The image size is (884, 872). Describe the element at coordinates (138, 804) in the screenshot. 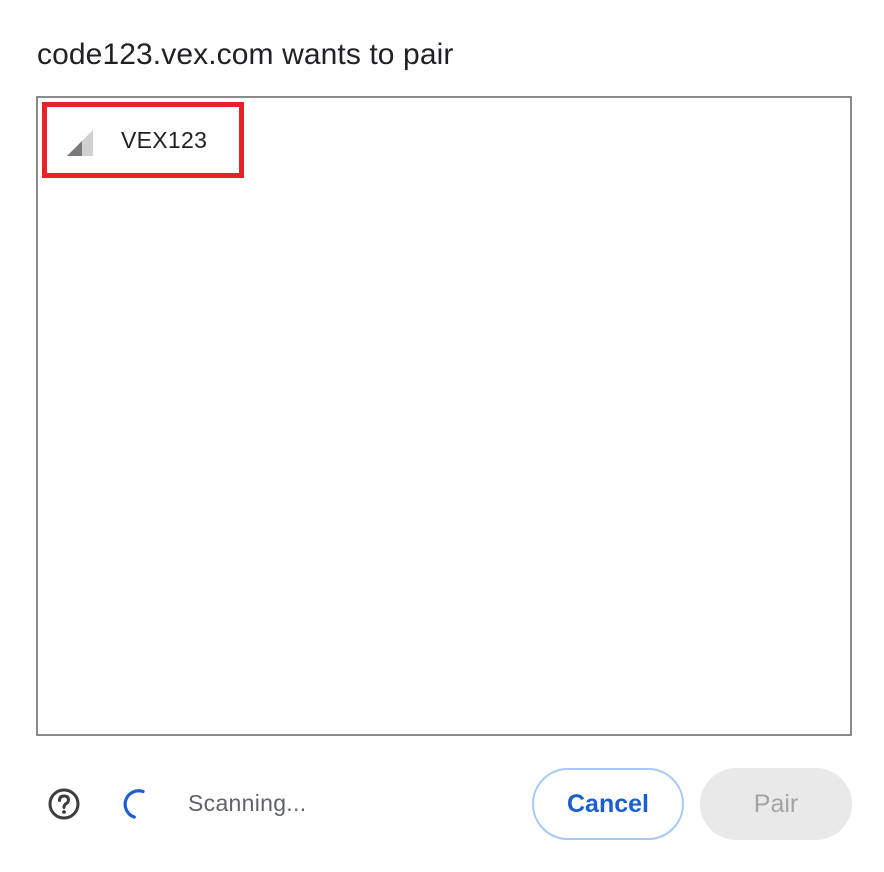

I see `loading-spinner-icon` at that location.